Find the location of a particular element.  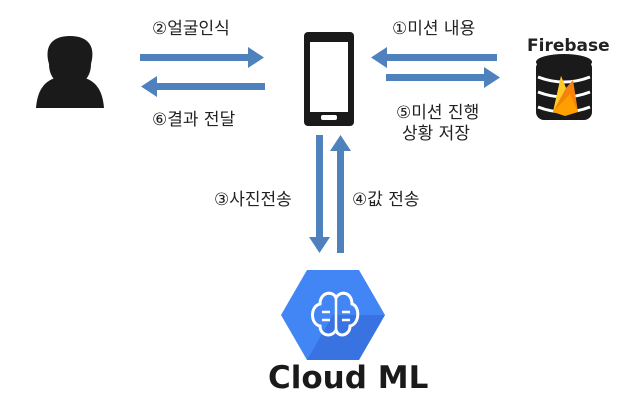

firebase-database-icon is located at coordinates (564, 87).